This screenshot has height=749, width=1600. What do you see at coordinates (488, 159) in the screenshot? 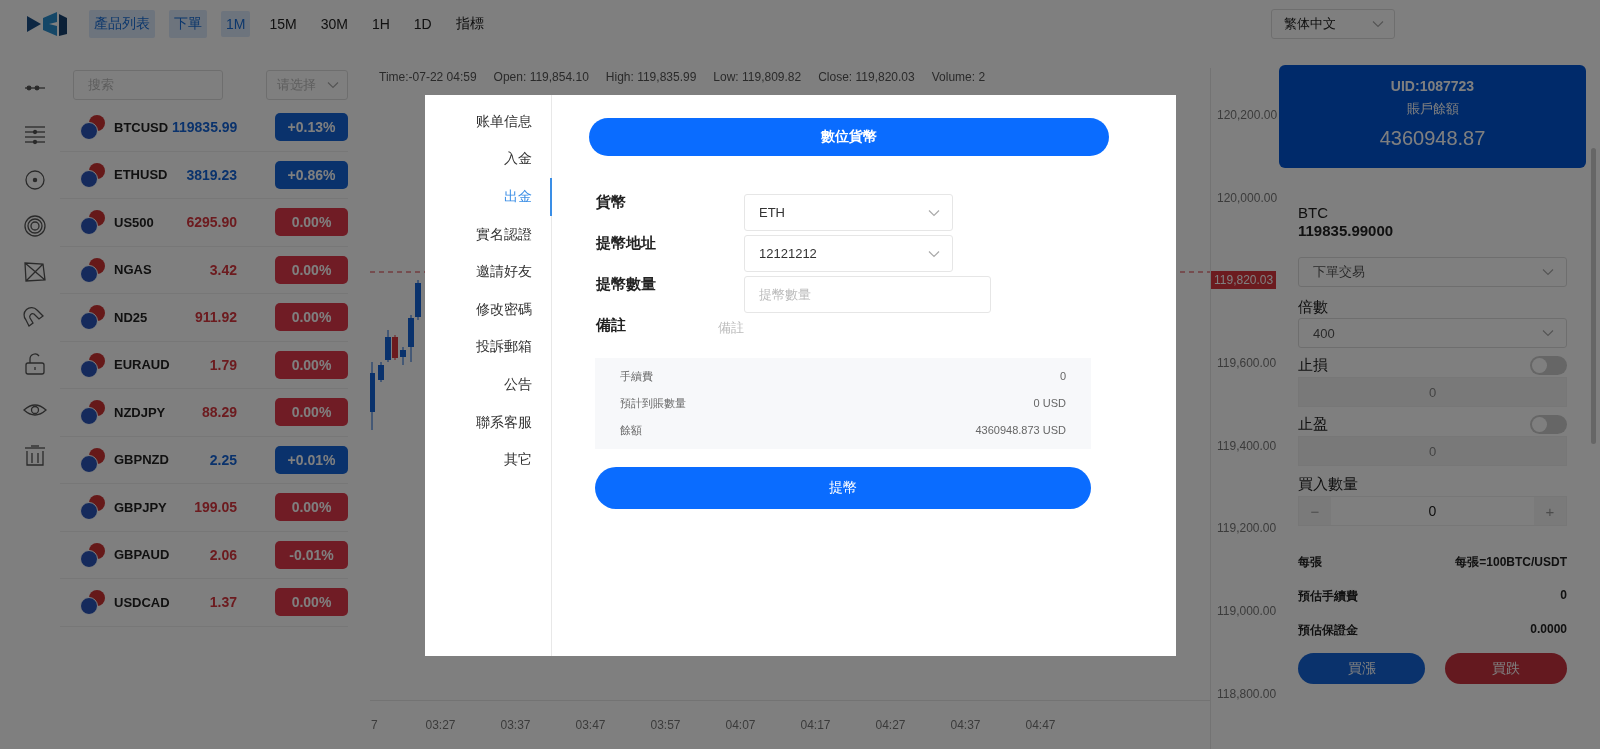
I see `menu-item: 入金` at bounding box center [488, 159].